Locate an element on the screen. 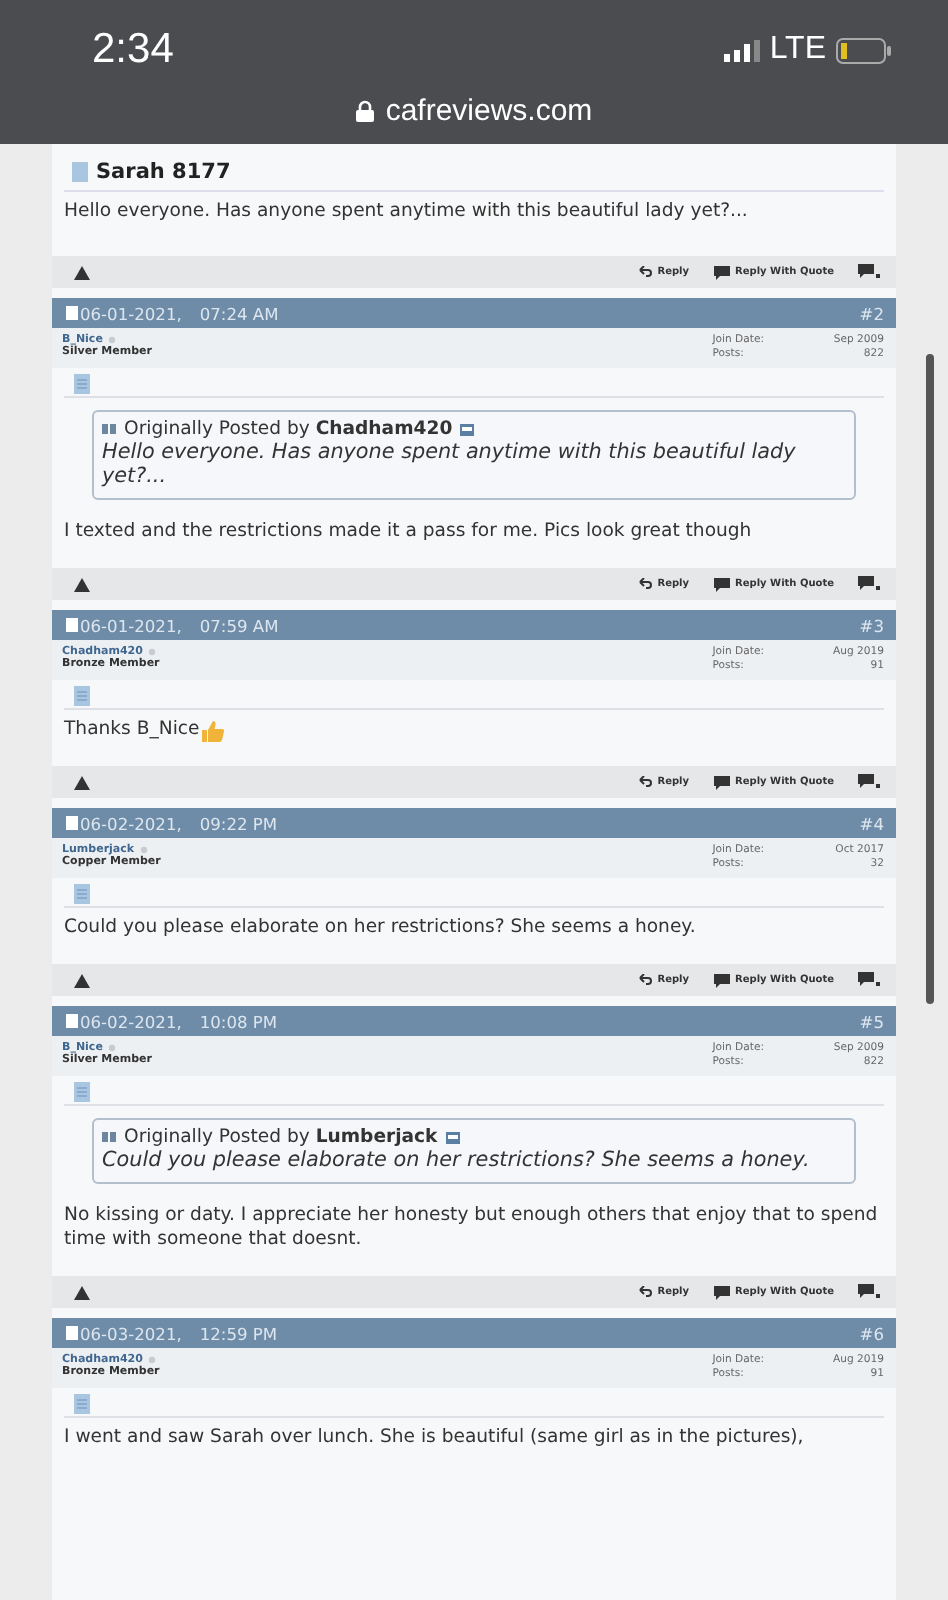 The width and height of the screenshot is (948, 1600). quote-attribution: Originally Posted by Lumberjack is located at coordinates (281, 1137).